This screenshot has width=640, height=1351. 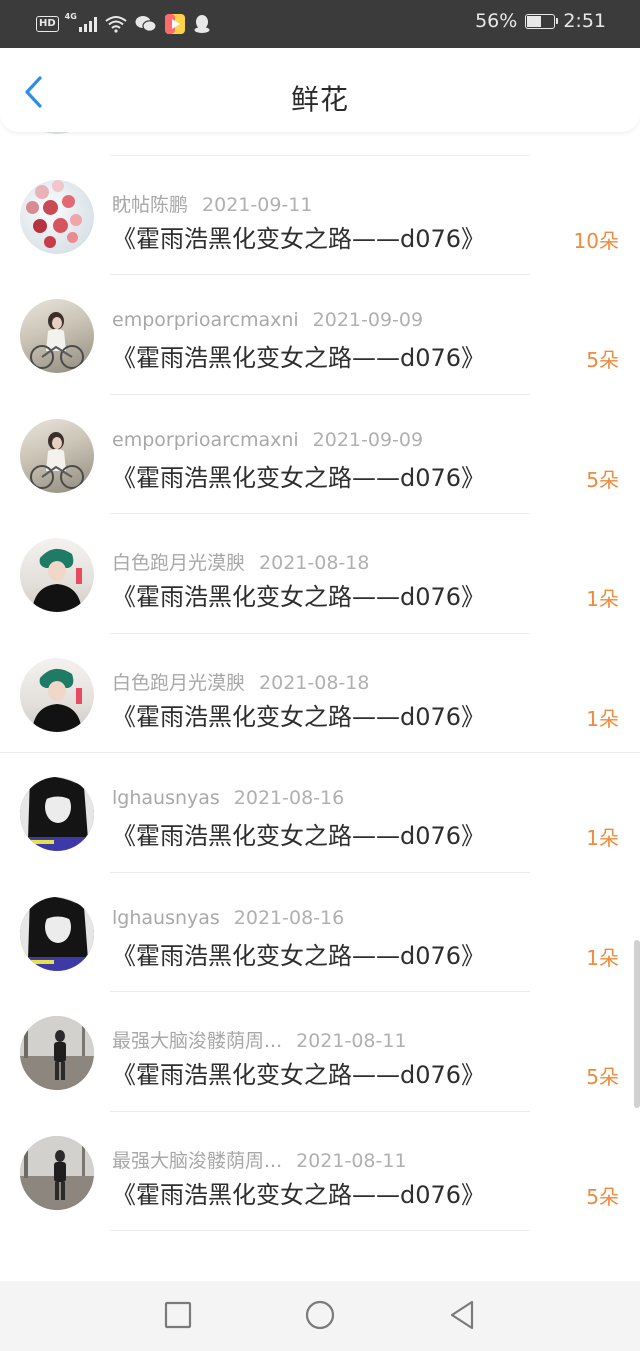 I want to click on scrollbar, so click(x=637, y=1024).